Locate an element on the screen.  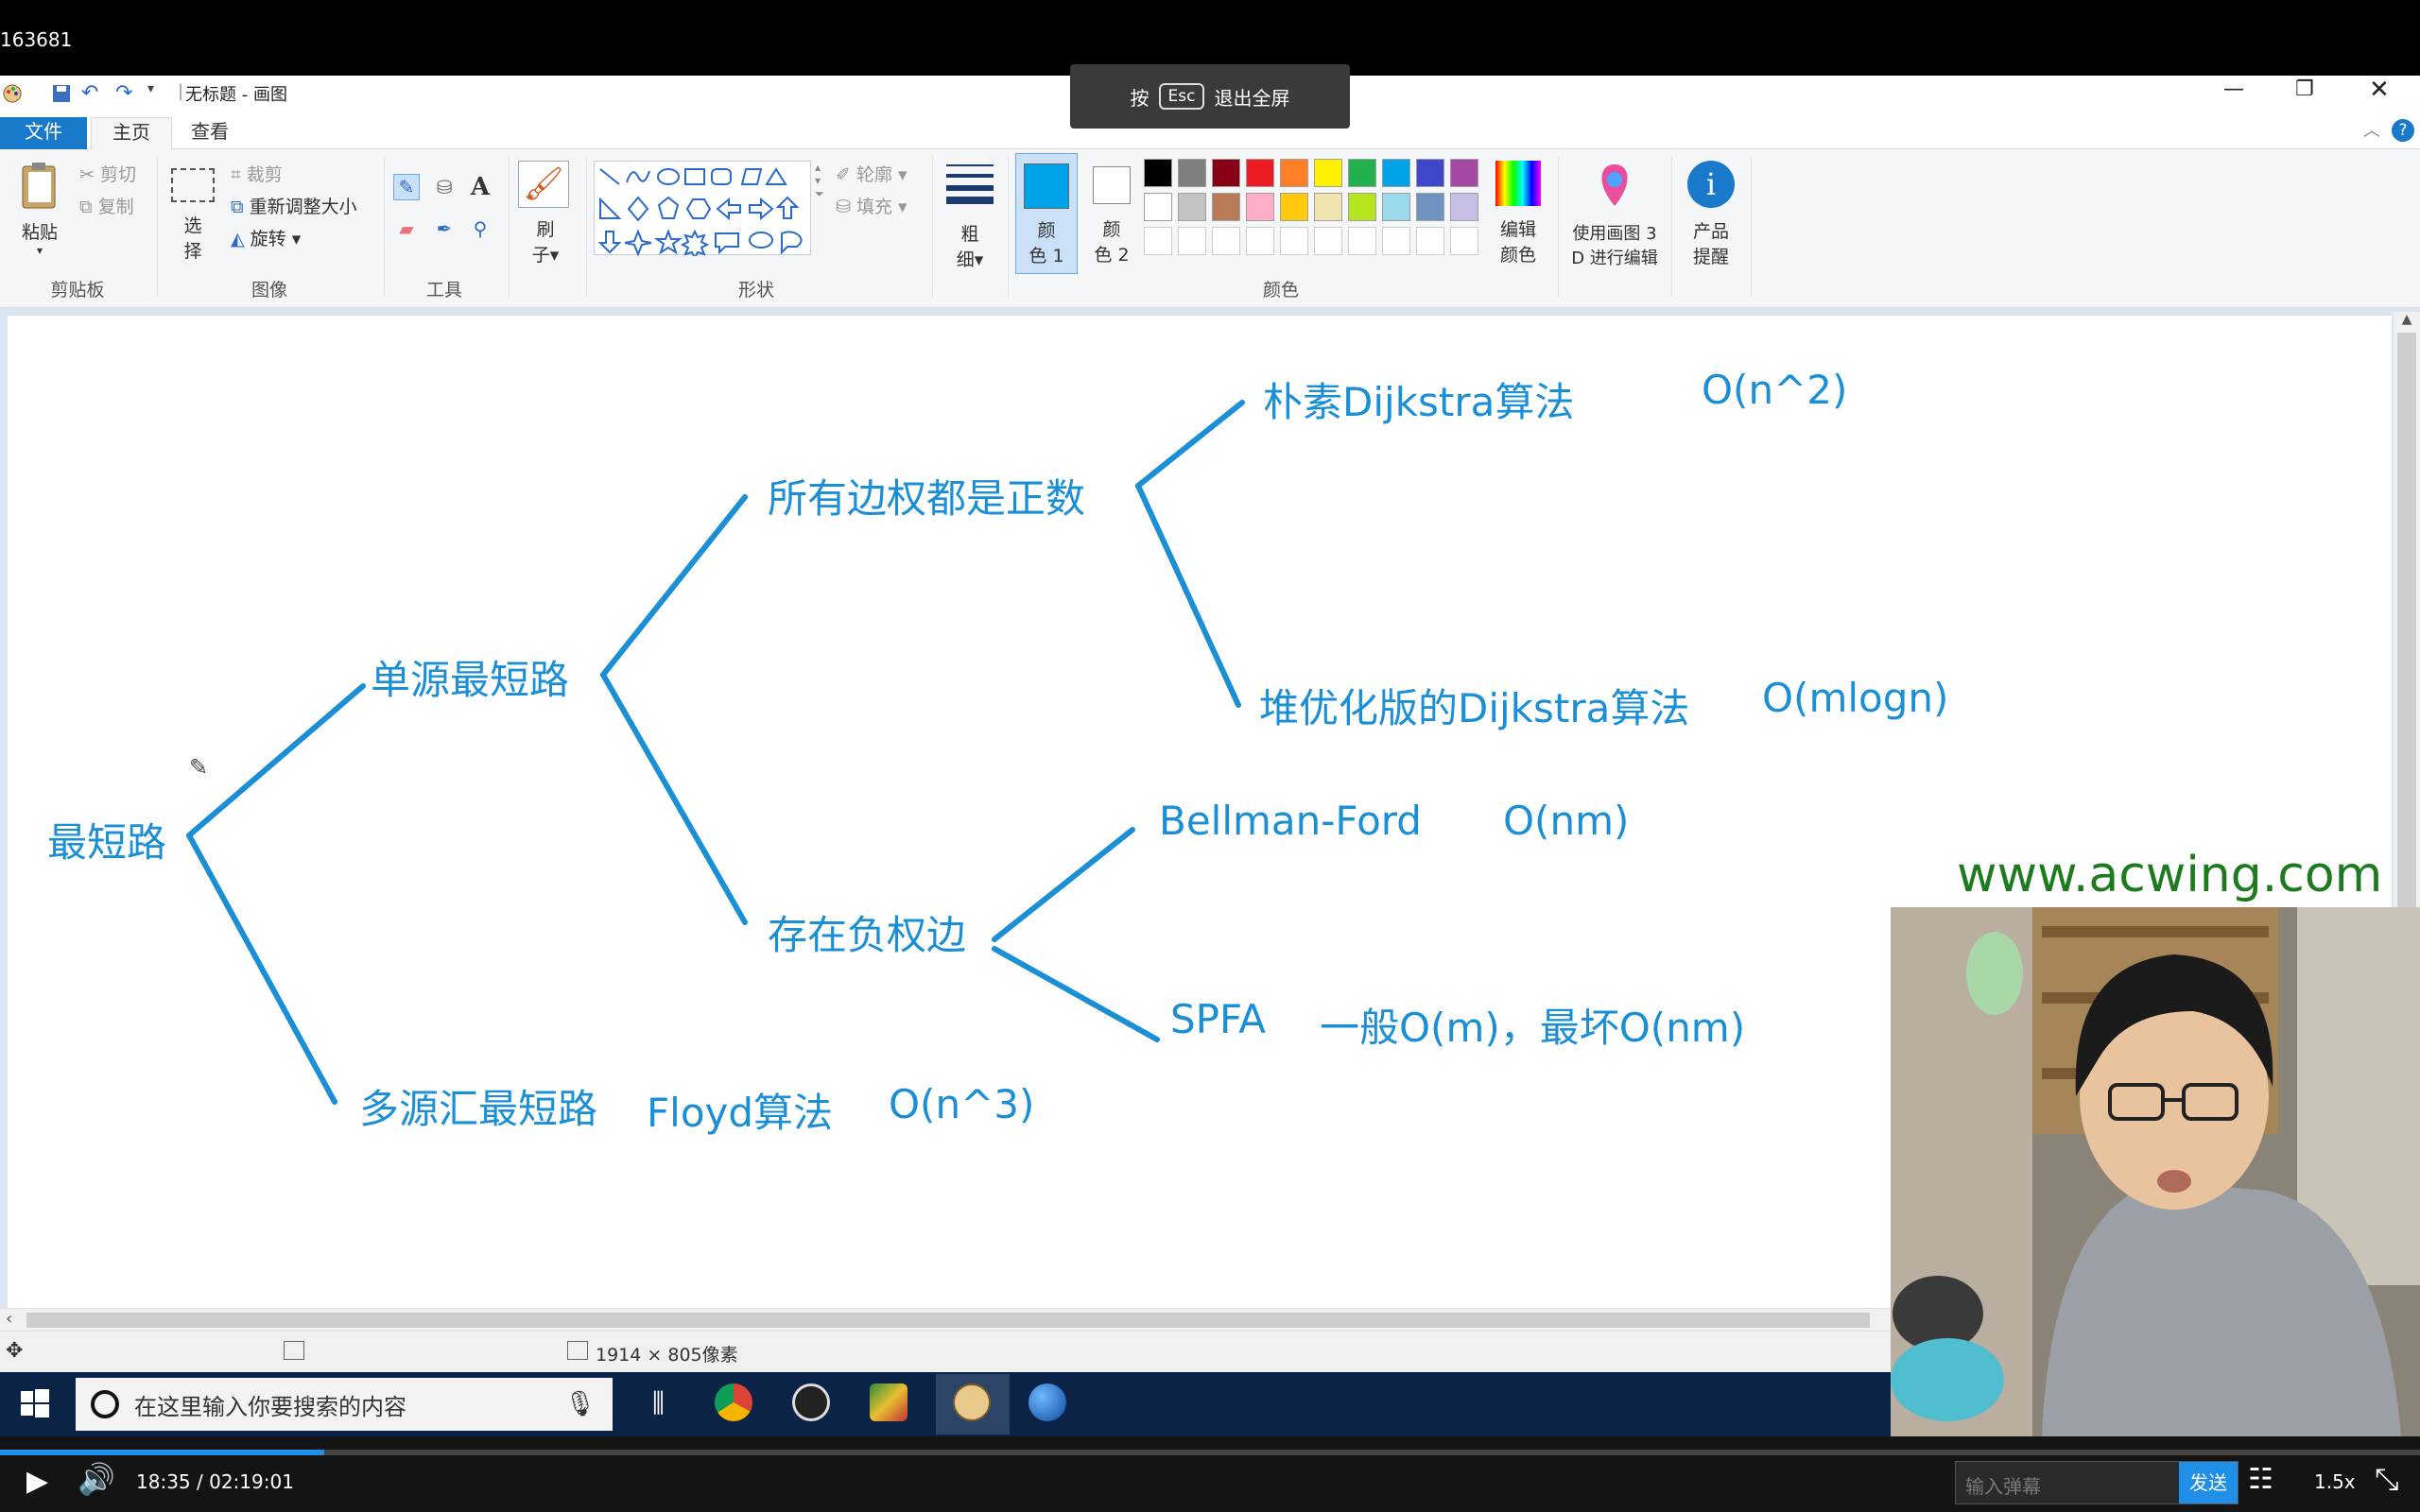
magnifier-tool: ⚲ is located at coordinates (480, 228).